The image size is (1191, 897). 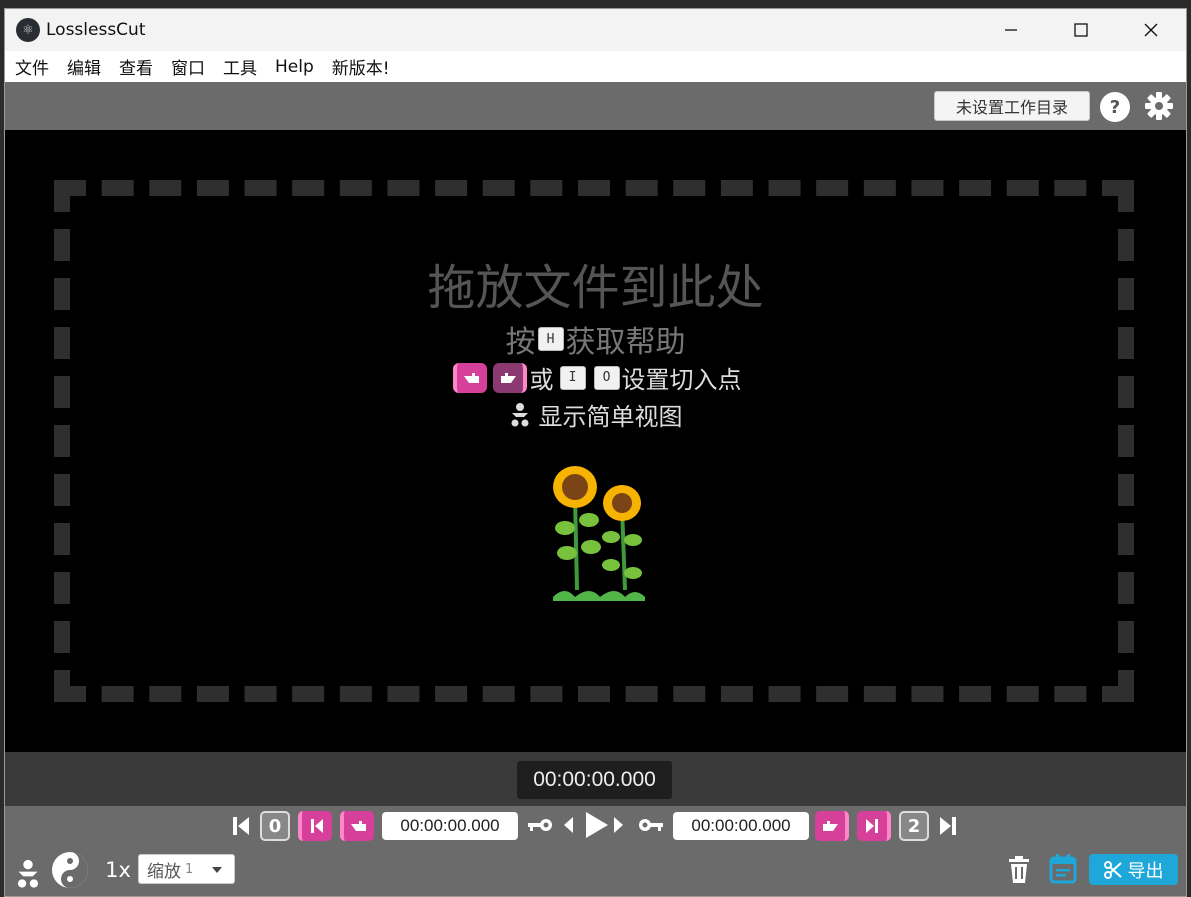 What do you see at coordinates (1112, 869) in the screenshot?
I see `scissors-icon` at bounding box center [1112, 869].